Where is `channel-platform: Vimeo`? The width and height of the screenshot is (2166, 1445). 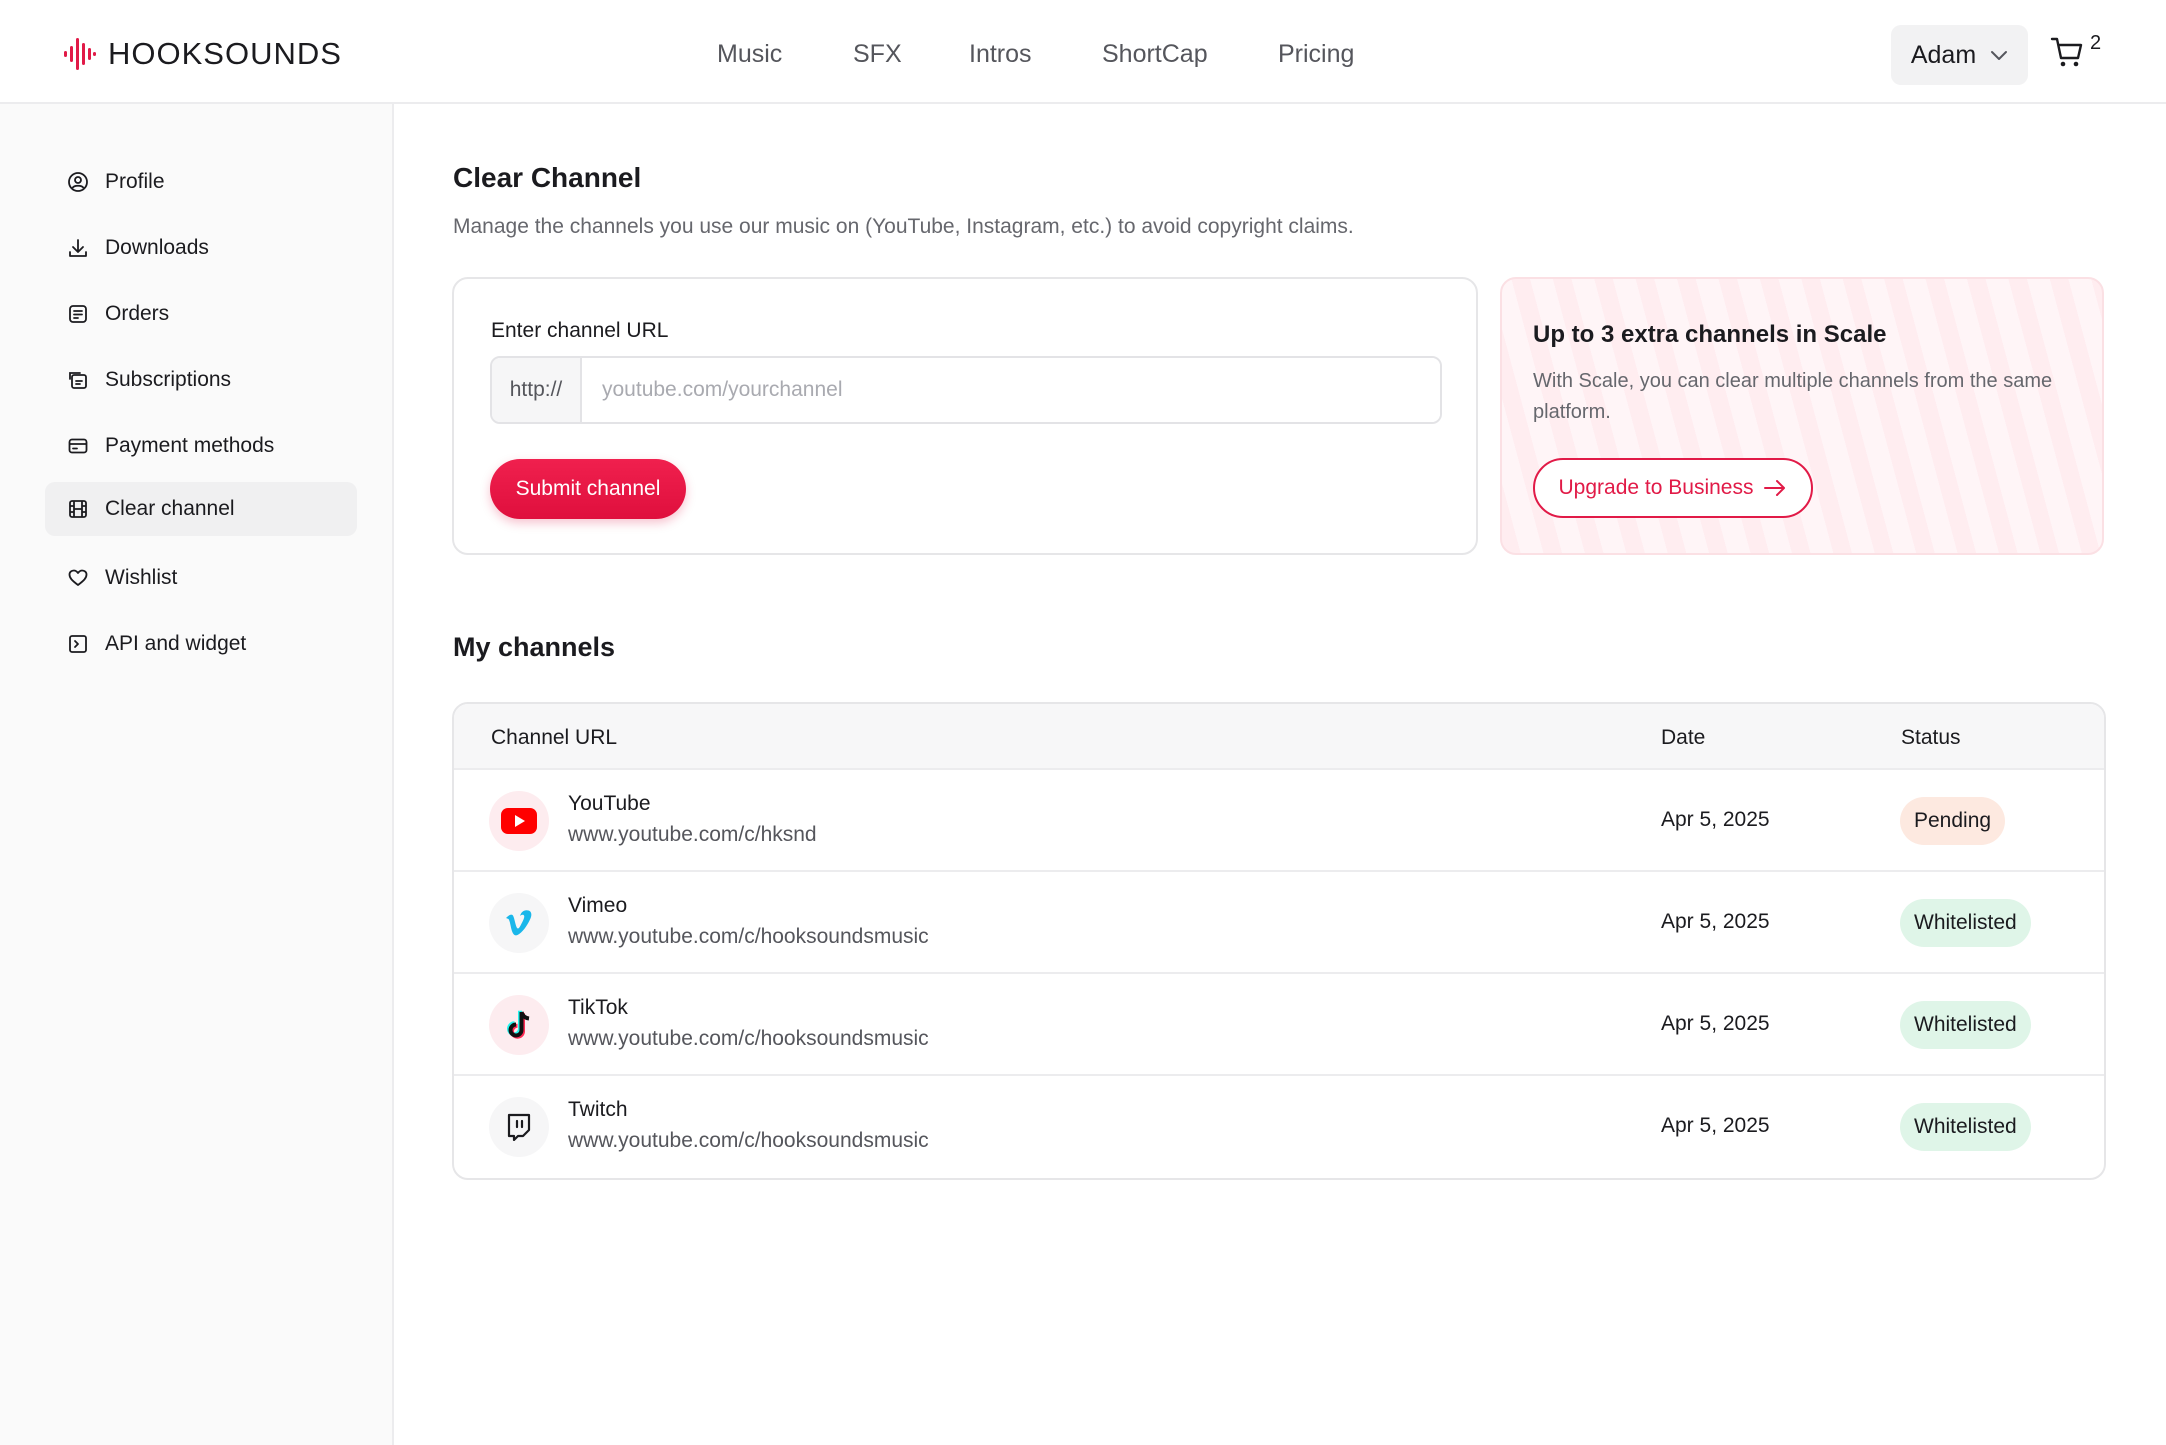
channel-platform: Vimeo is located at coordinates (598, 905).